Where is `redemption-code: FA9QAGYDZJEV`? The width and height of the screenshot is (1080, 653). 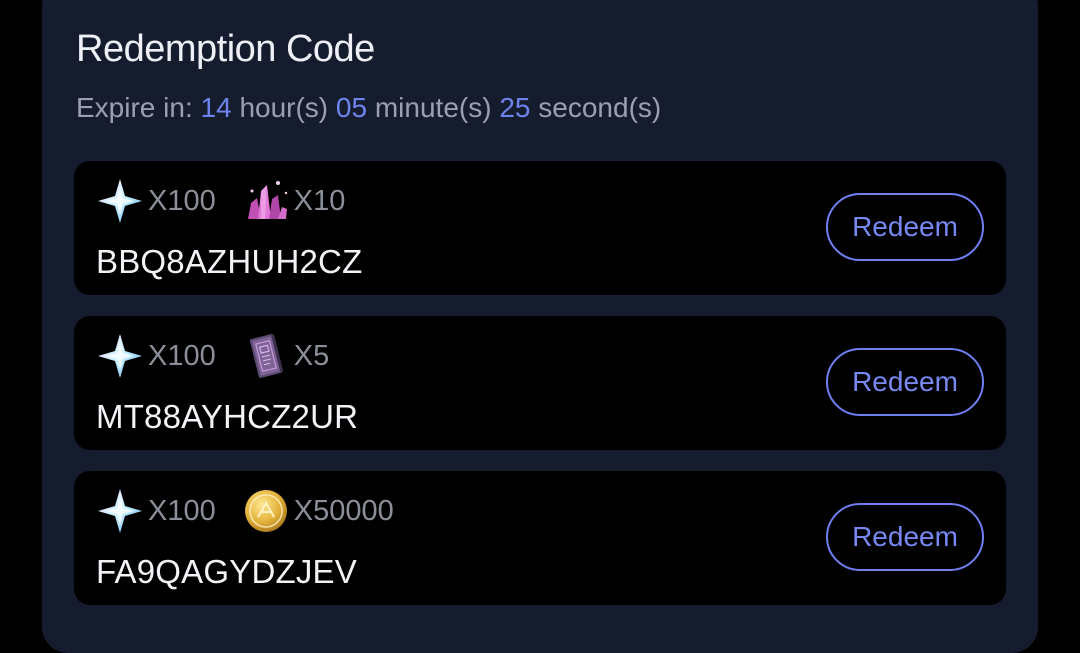
redemption-code: FA9QAGYDZJEV is located at coordinates (226, 571).